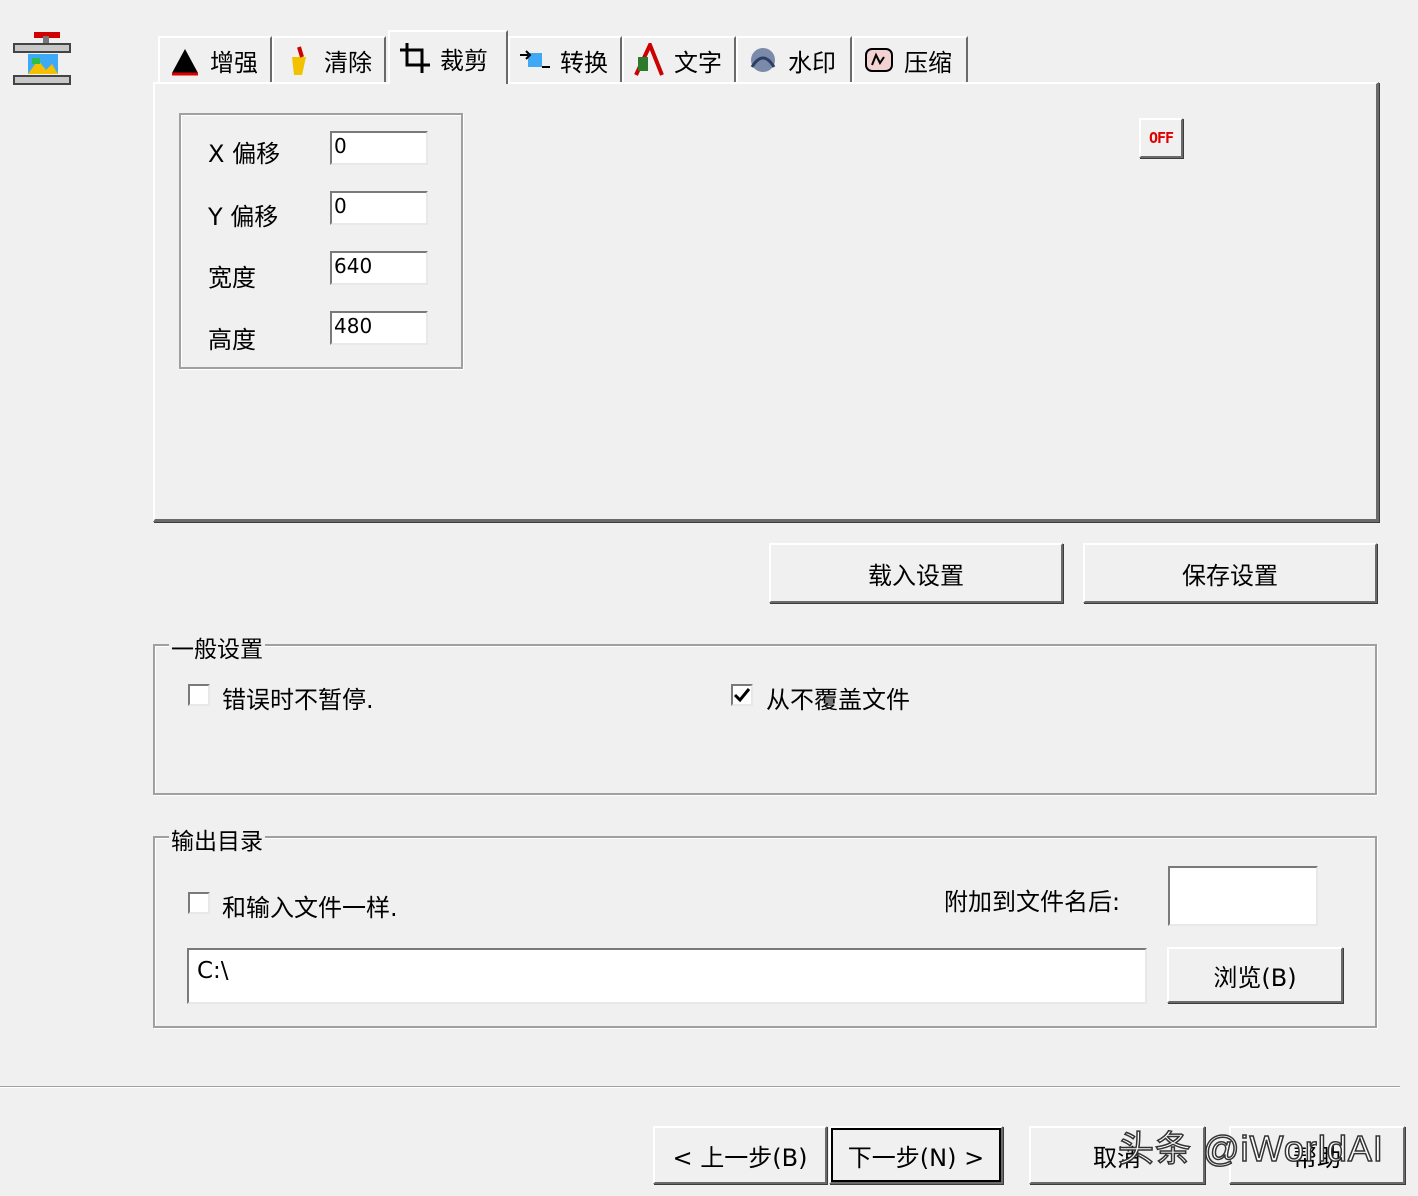  I want to click on never-overwrite-label: 从不覆盖文件, so click(838, 700).